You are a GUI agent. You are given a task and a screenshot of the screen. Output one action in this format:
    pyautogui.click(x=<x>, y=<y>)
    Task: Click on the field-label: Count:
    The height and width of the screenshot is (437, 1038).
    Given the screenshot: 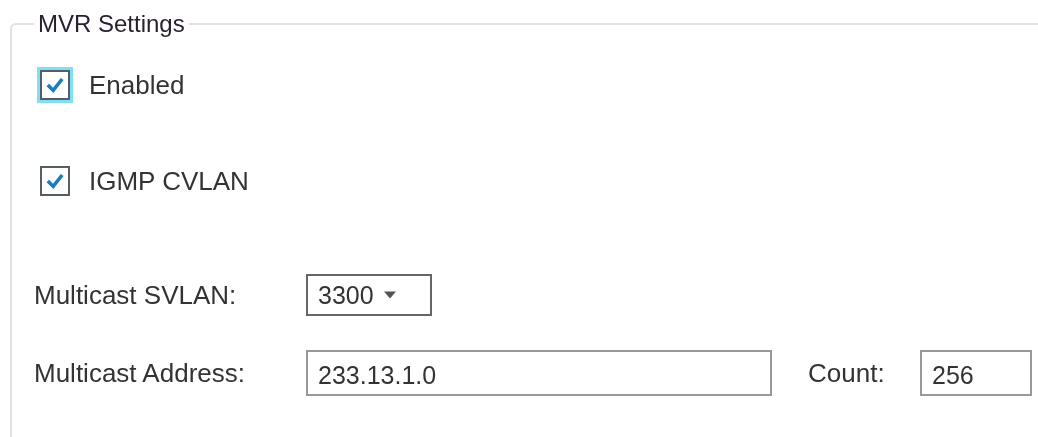 What is the action you would take?
    pyautogui.click(x=847, y=373)
    